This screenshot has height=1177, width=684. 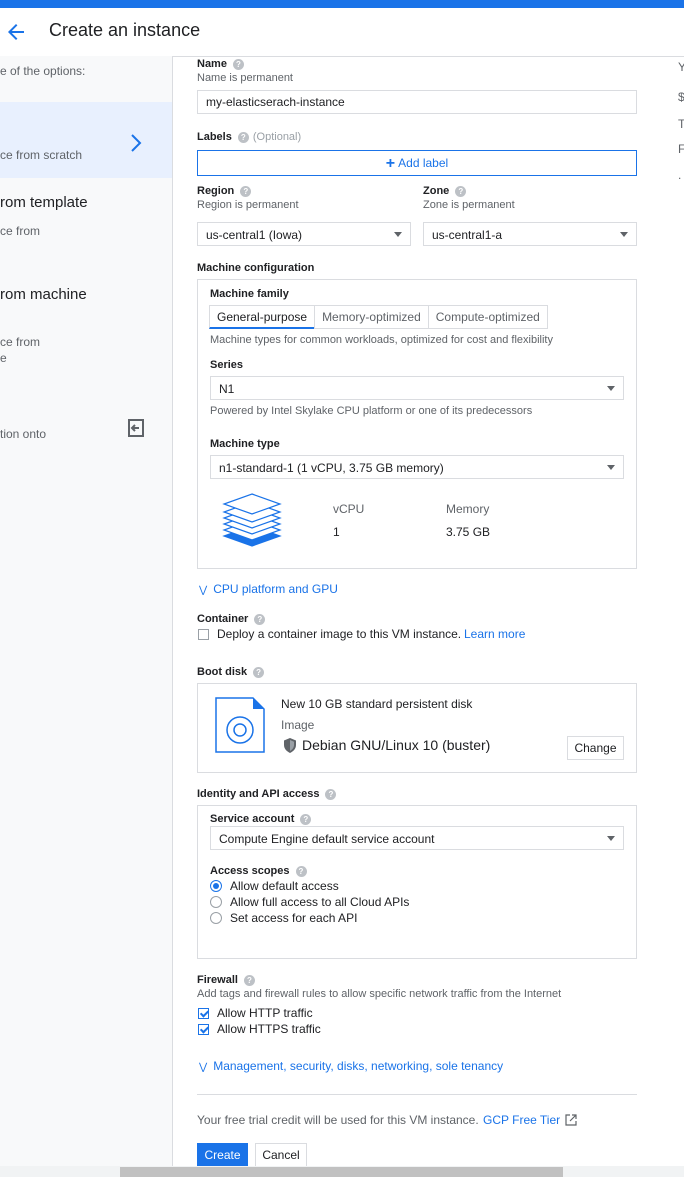 What do you see at coordinates (336, 532) in the screenshot?
I see `vcpu-value: 1` at bounding box center [336, 532].